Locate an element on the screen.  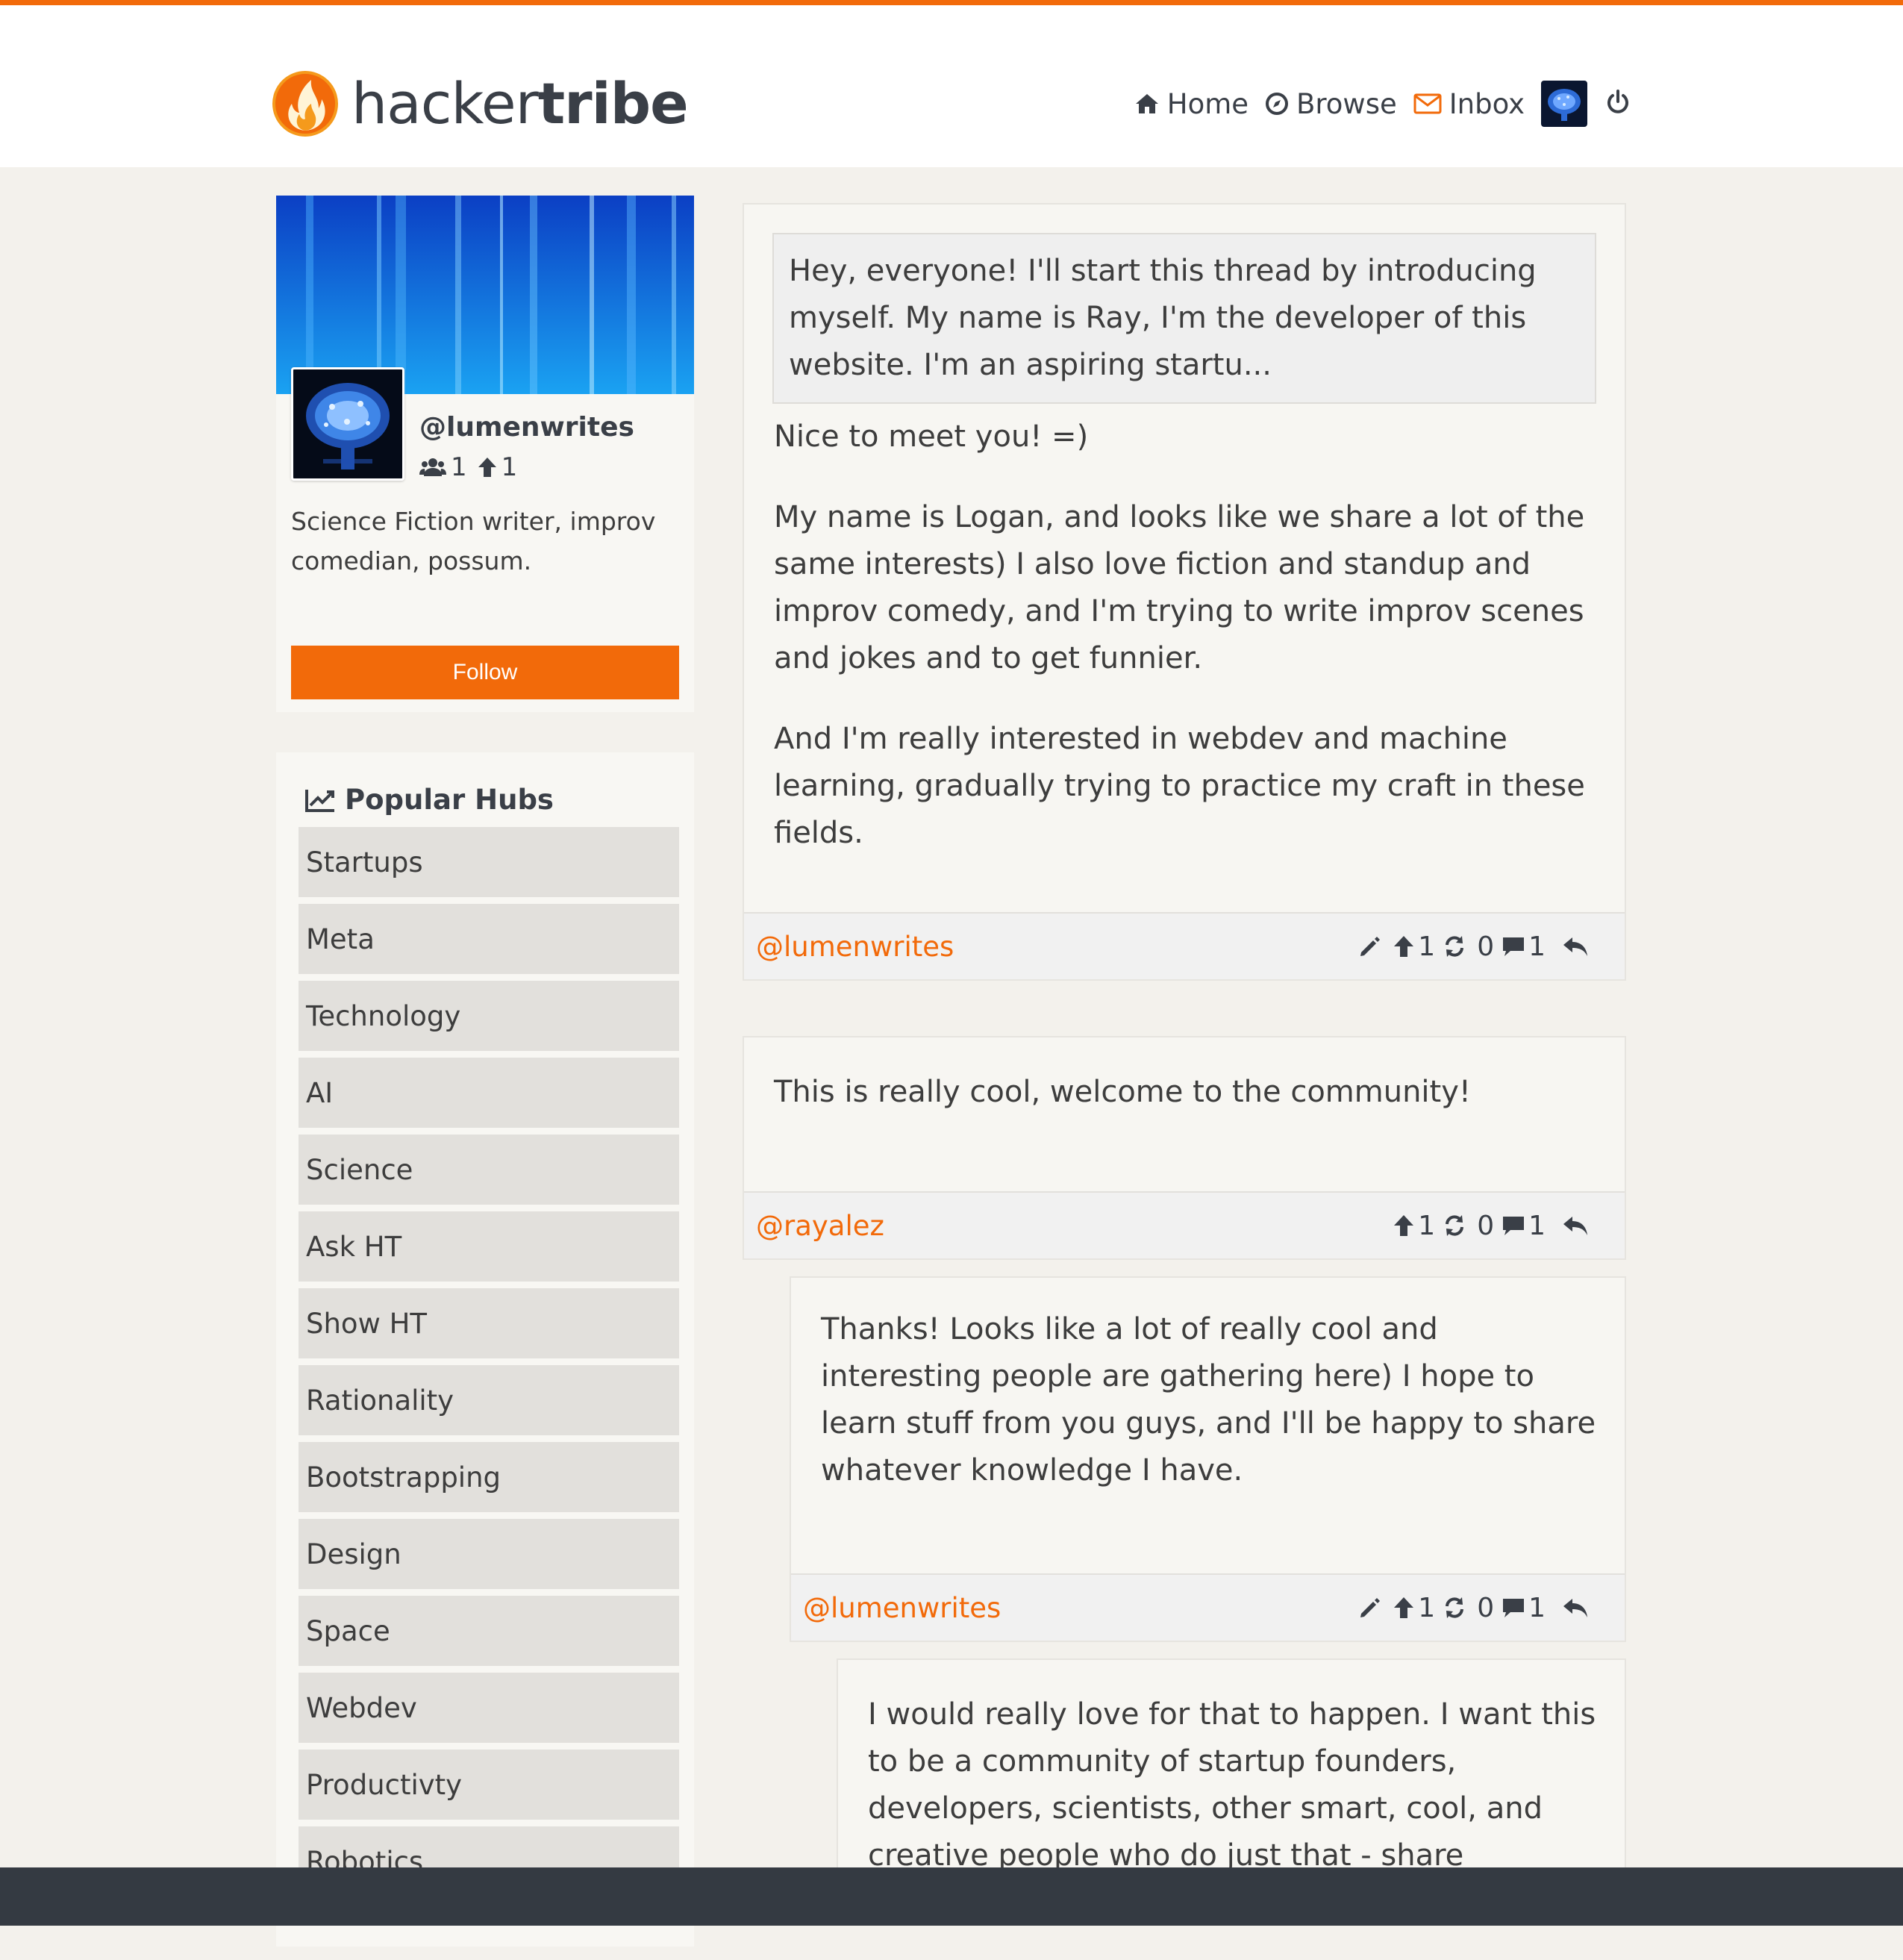
hub-item: Productivty is located at coordinates (489, 1785).